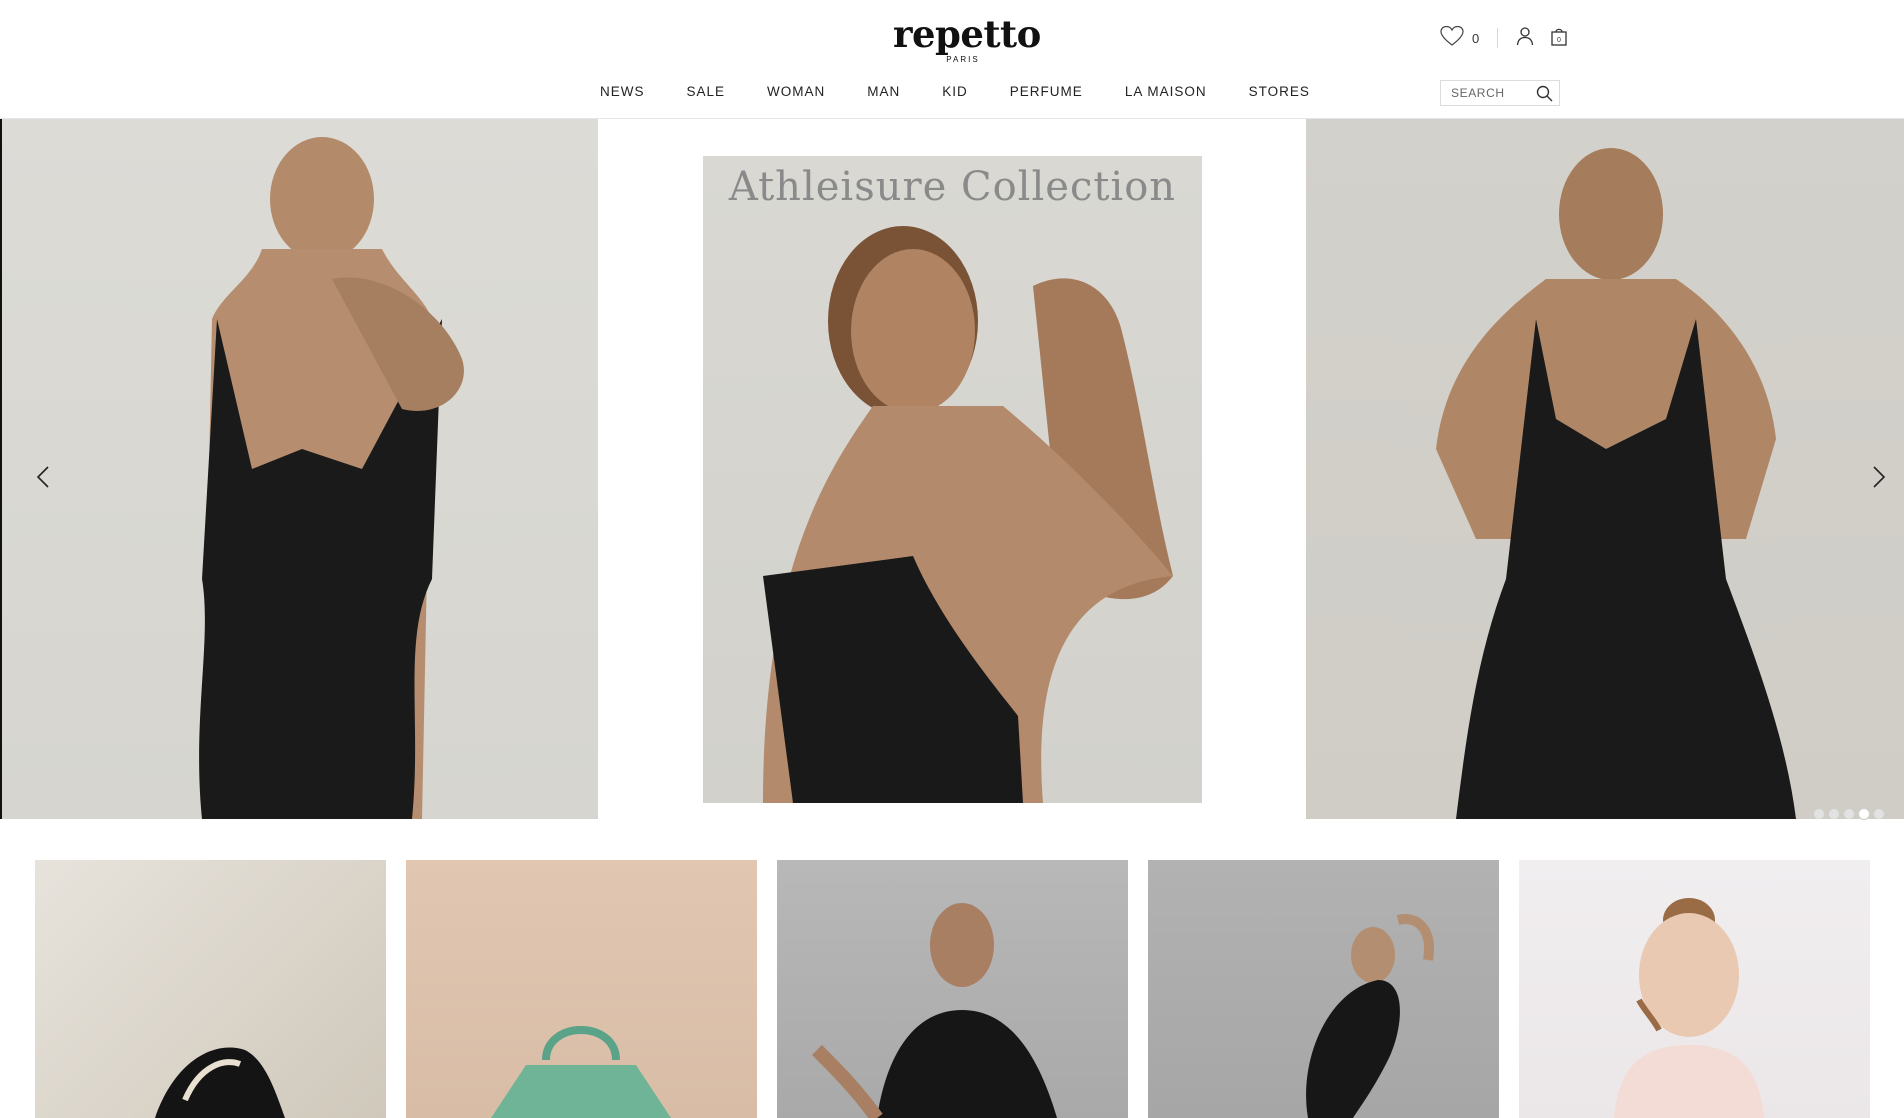  Describe the element at coordinates (622, 91) in the screenshot. I see `nav-item-news: NEWS` at that location.